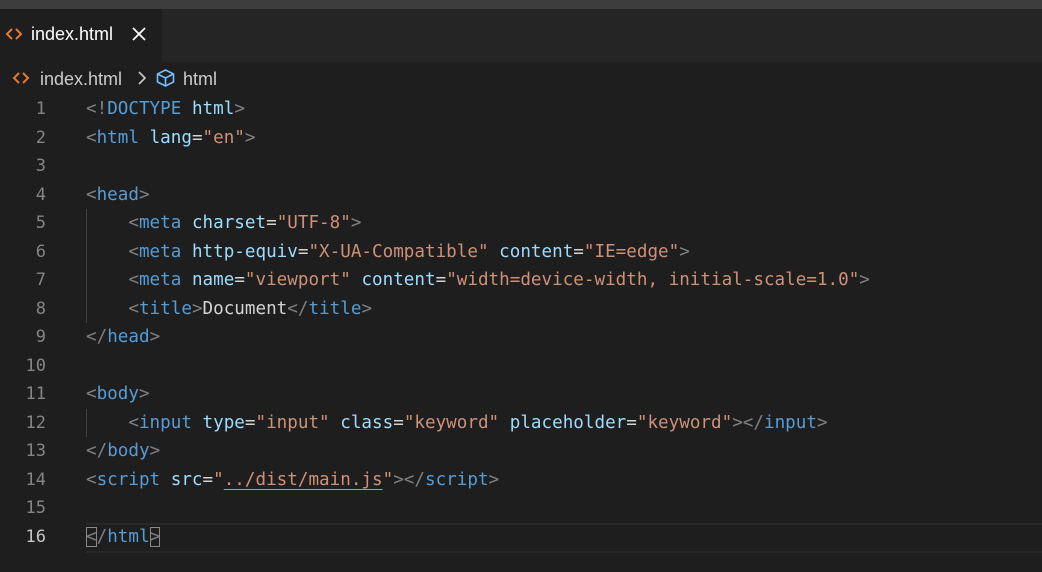 This screenshot has height=572, width=1042. Describe the element at coordinates (165, 109) in the screenshot. I see `code-text: <!DOCTYPE html>` at that location.